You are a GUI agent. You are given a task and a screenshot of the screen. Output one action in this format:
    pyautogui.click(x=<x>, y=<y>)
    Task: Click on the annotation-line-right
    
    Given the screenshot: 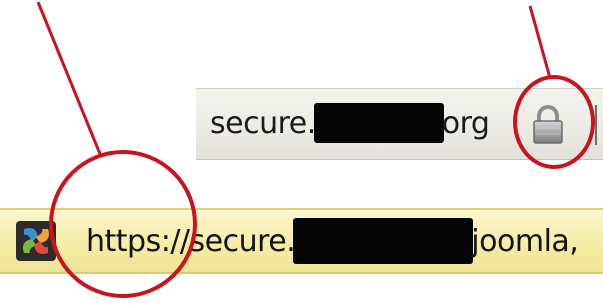 What is the action you would take?
    pyautogui.click(x=540, y=42)
    